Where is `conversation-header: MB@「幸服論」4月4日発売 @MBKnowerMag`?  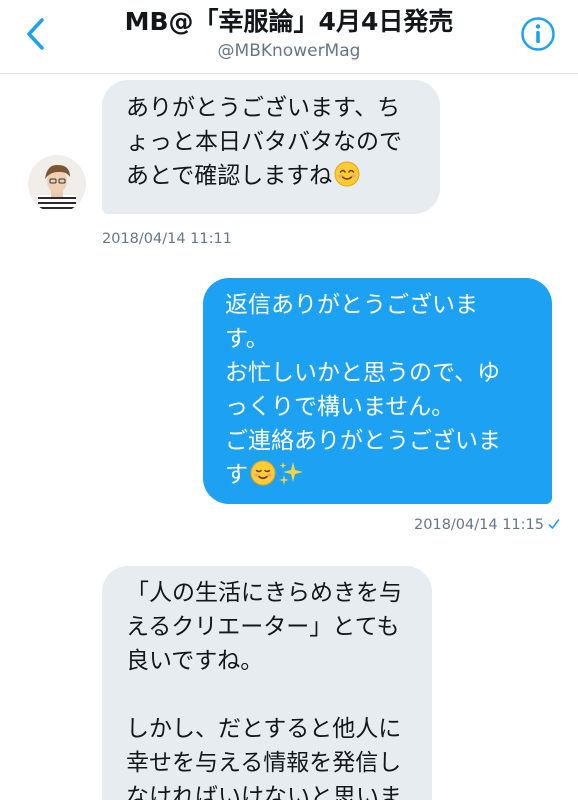
conversation-header: MB@「幸服論」4月4日発売 @MBKnowerMag is located at coordinates (289, 37).